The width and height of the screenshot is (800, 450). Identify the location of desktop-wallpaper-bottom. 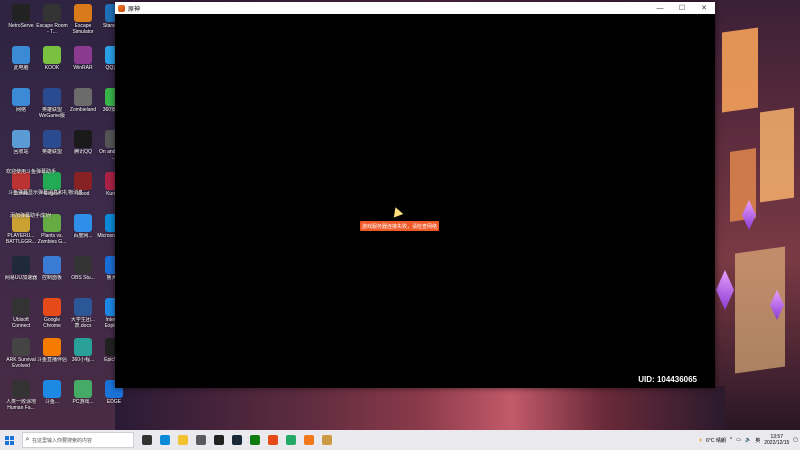
(420, 408).